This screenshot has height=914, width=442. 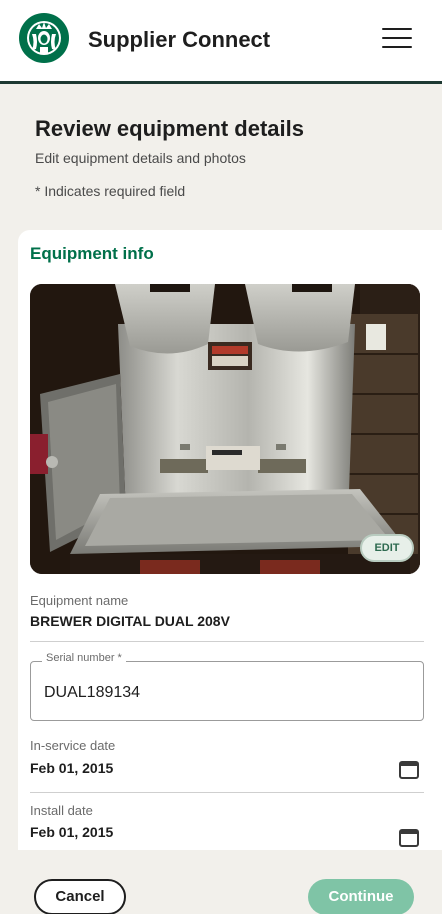 I want to click on serial-number-input, so click(x=224, y=693).